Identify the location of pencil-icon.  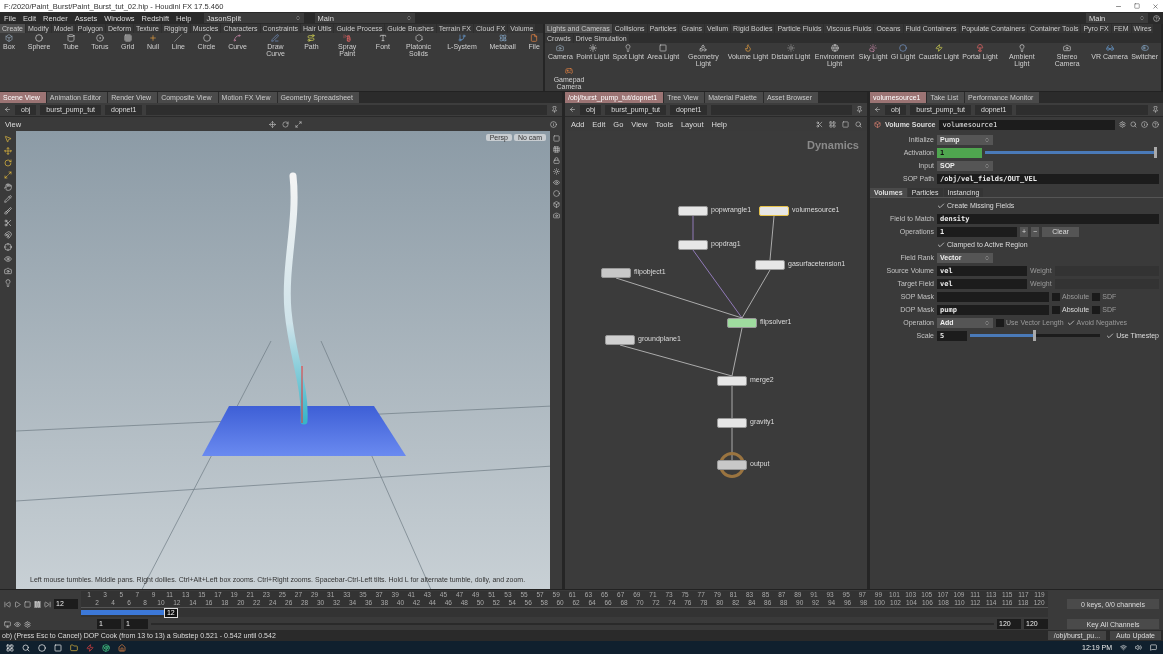
(8, 199).